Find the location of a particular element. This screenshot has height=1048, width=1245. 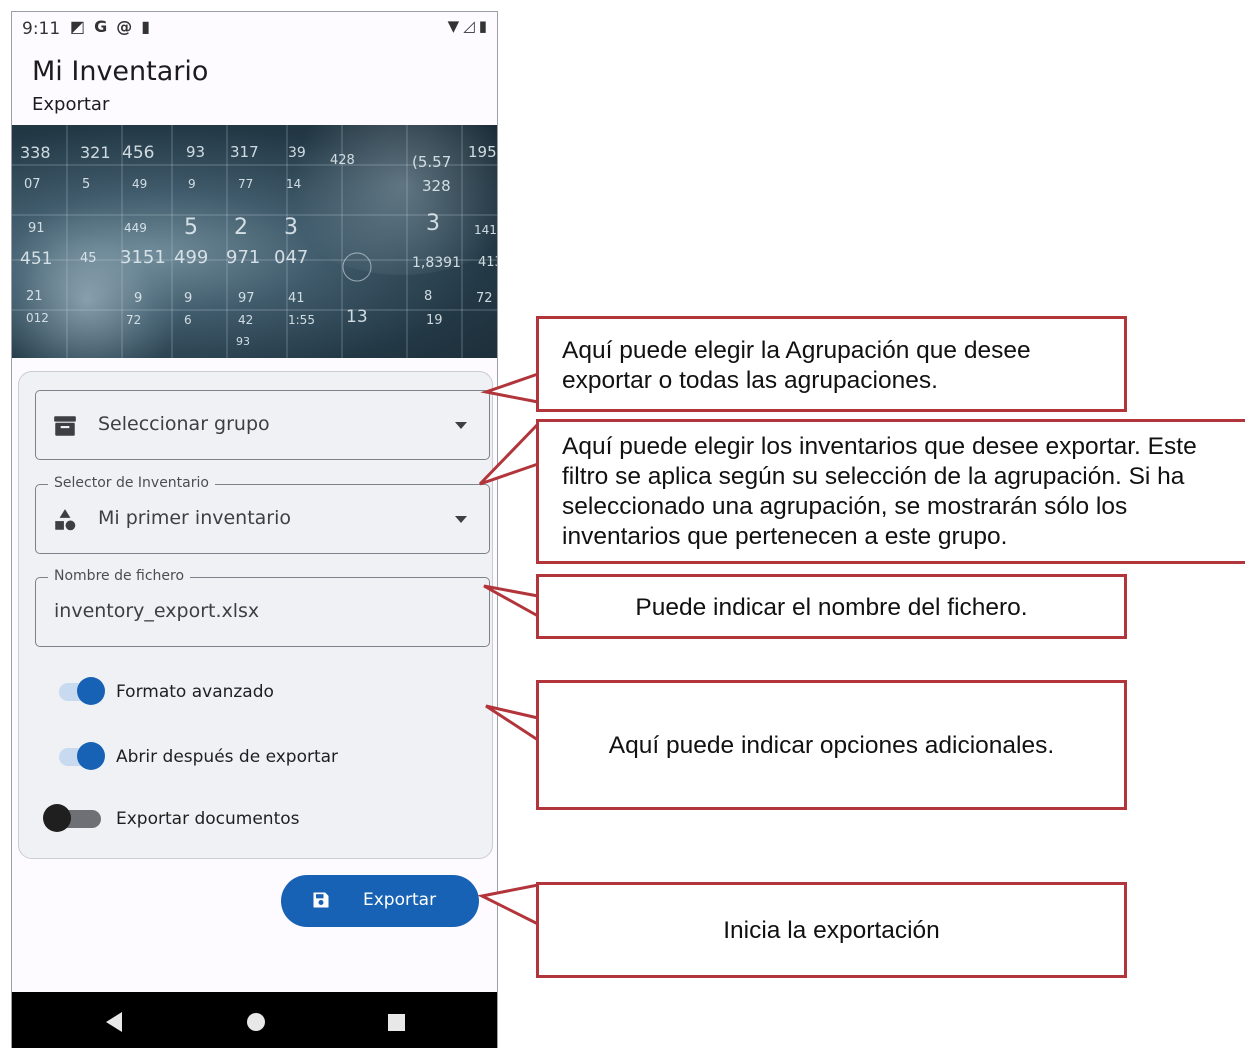

system-nav-bar is located at coordinates (254, 1020).